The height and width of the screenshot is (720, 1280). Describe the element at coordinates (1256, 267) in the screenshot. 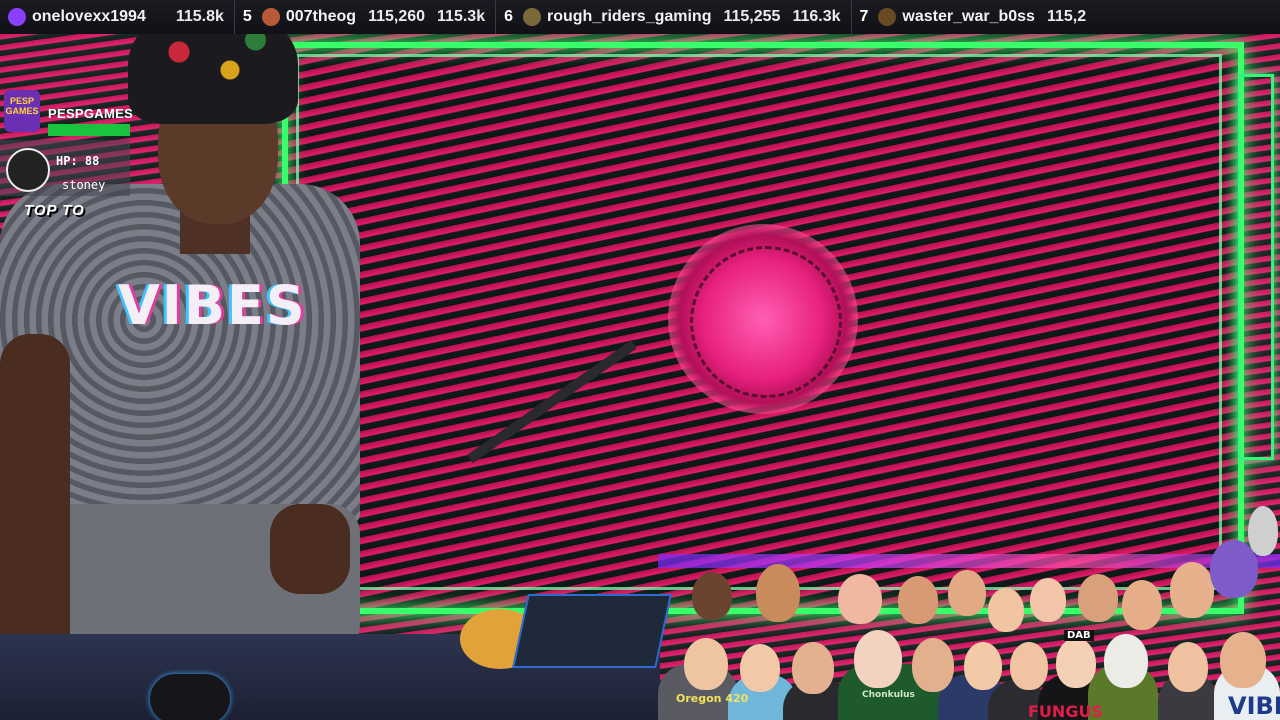

I see `neon-side-frame` at that location.